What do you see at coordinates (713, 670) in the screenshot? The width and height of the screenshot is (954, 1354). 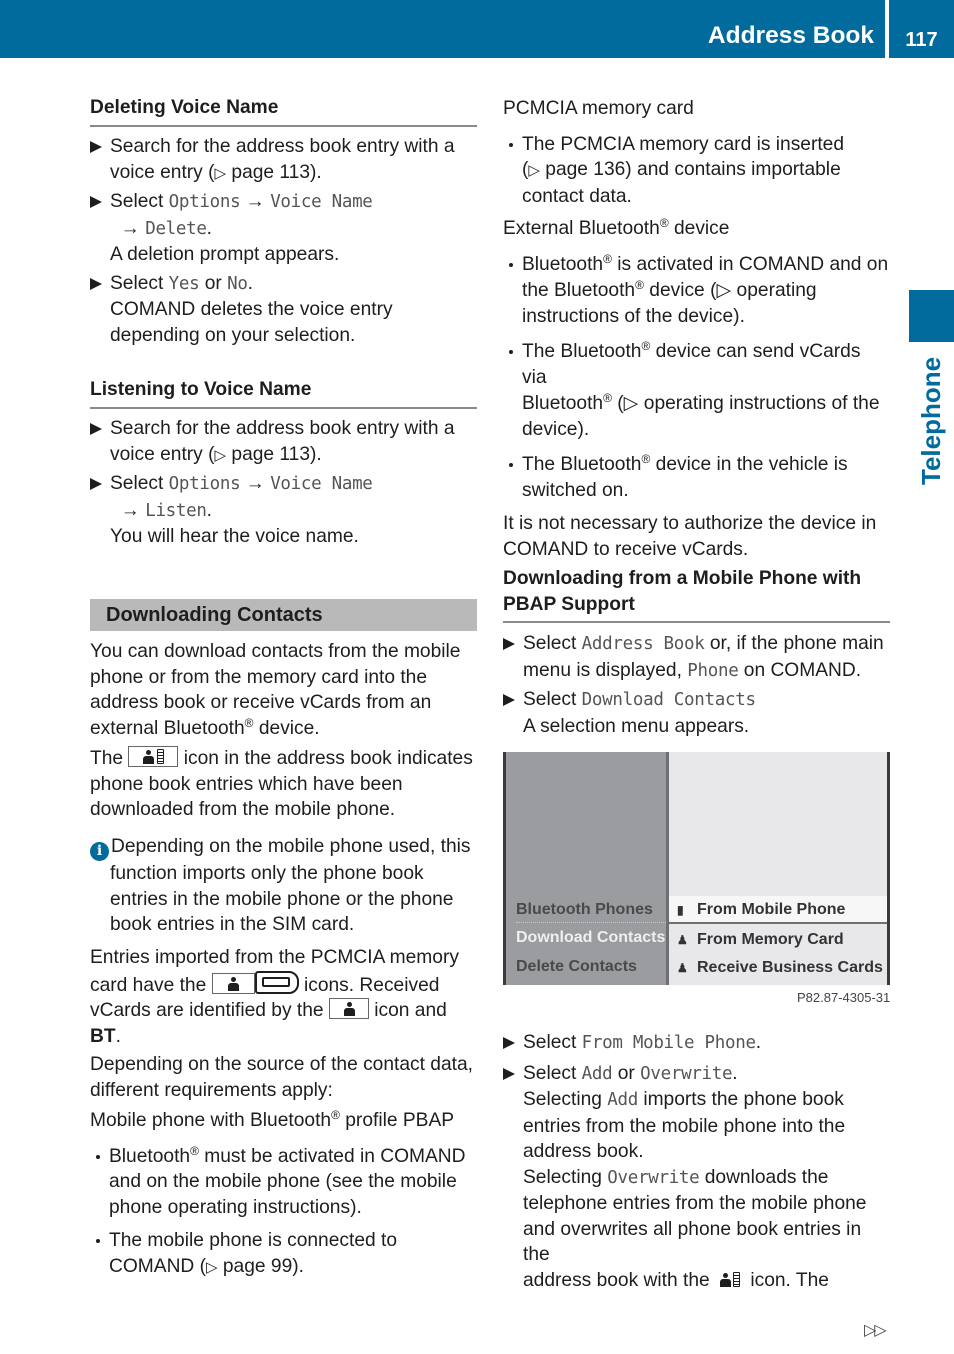 I see `ui-term-phone: Phone` at bounding box center [713, 670].